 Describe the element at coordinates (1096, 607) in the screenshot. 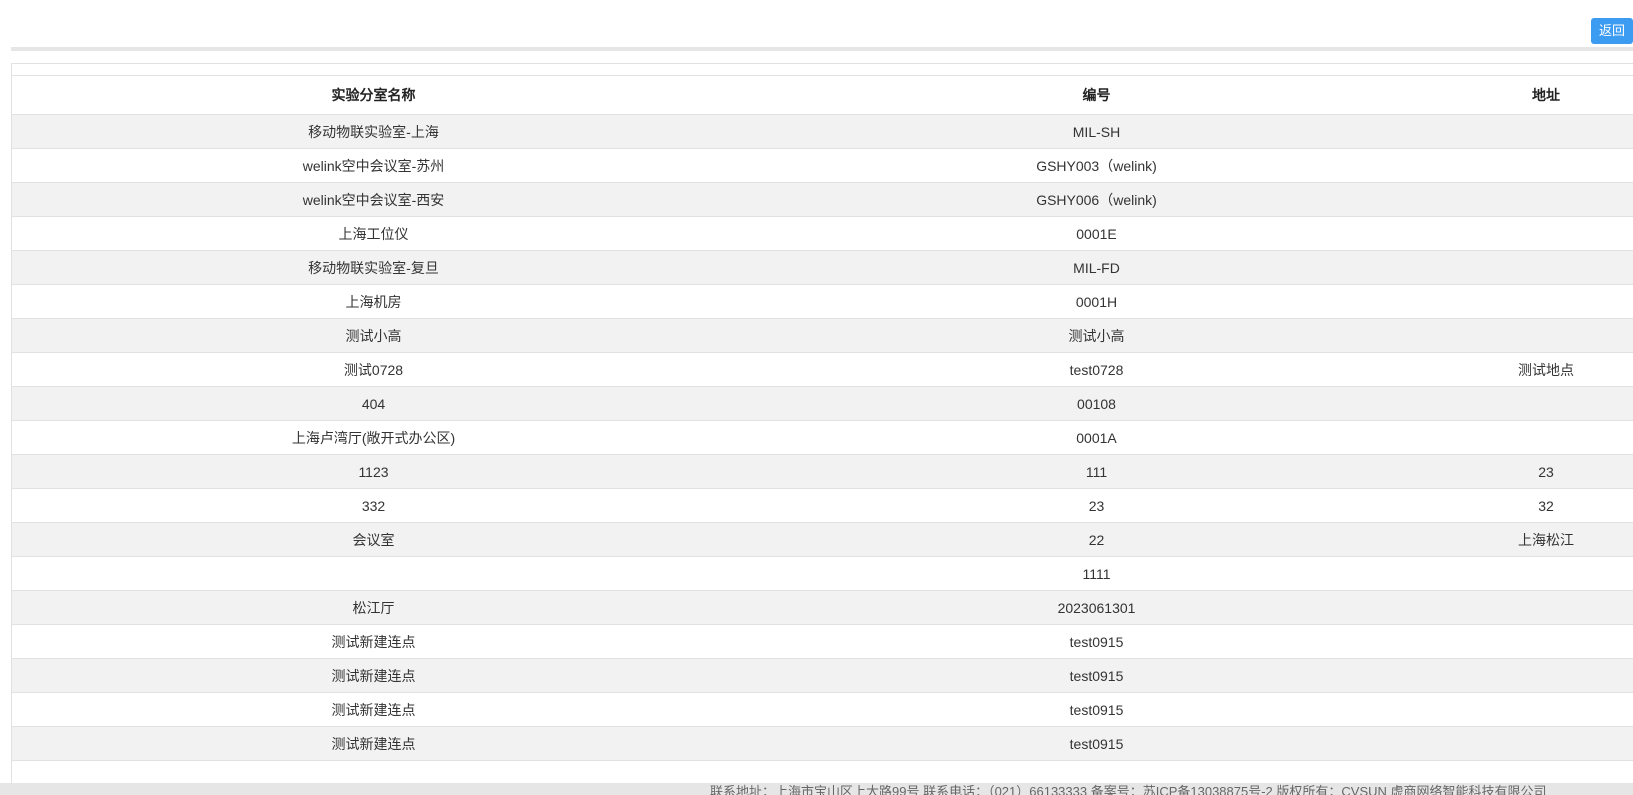

I see `cell-code: 2023061301` at that location.